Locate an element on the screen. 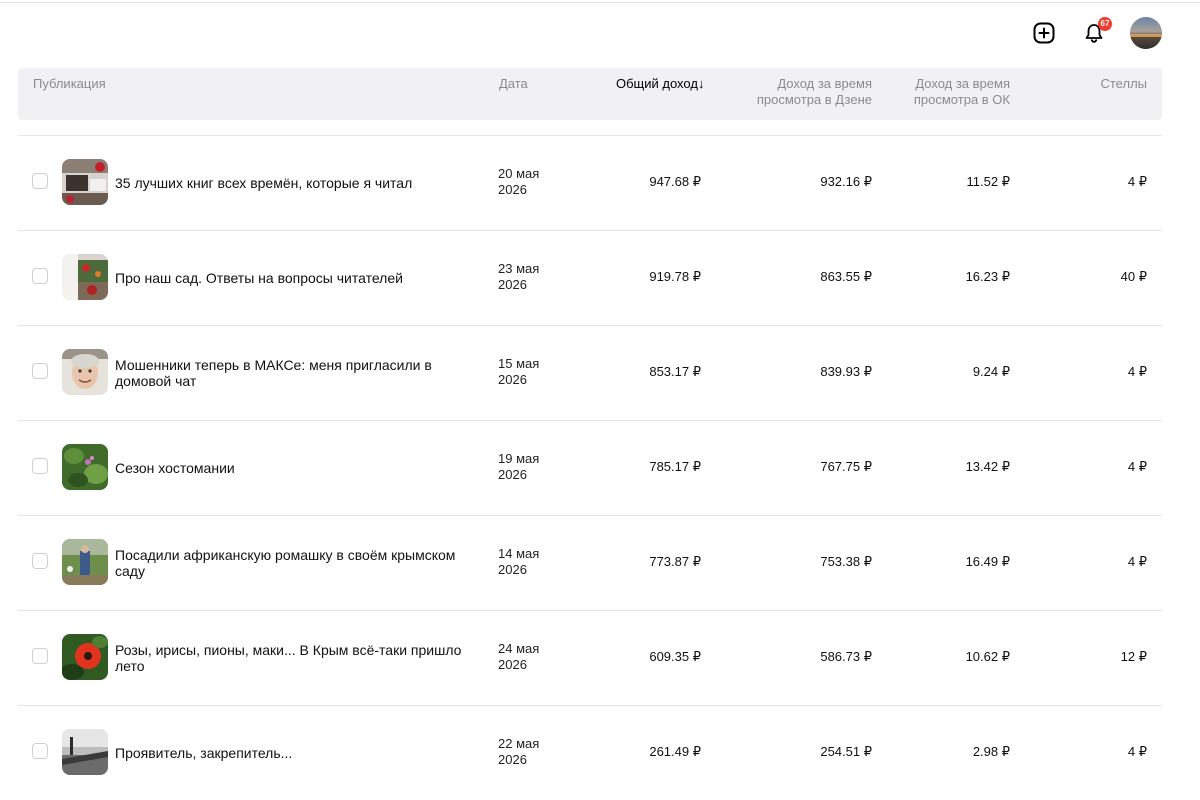 This screenshot has width=1200, height=800. dzen-income: 254.51 ₽ is located at coordinates (846, 751).